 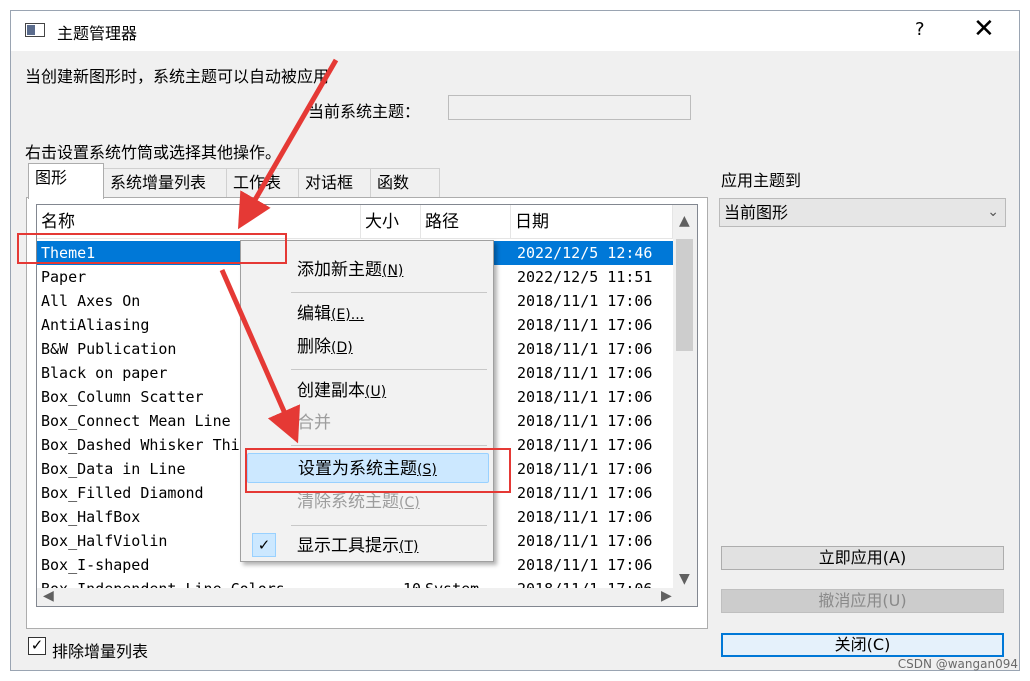 I want to click on annotation-arrow-to-menu, so click(x=259, y=356).